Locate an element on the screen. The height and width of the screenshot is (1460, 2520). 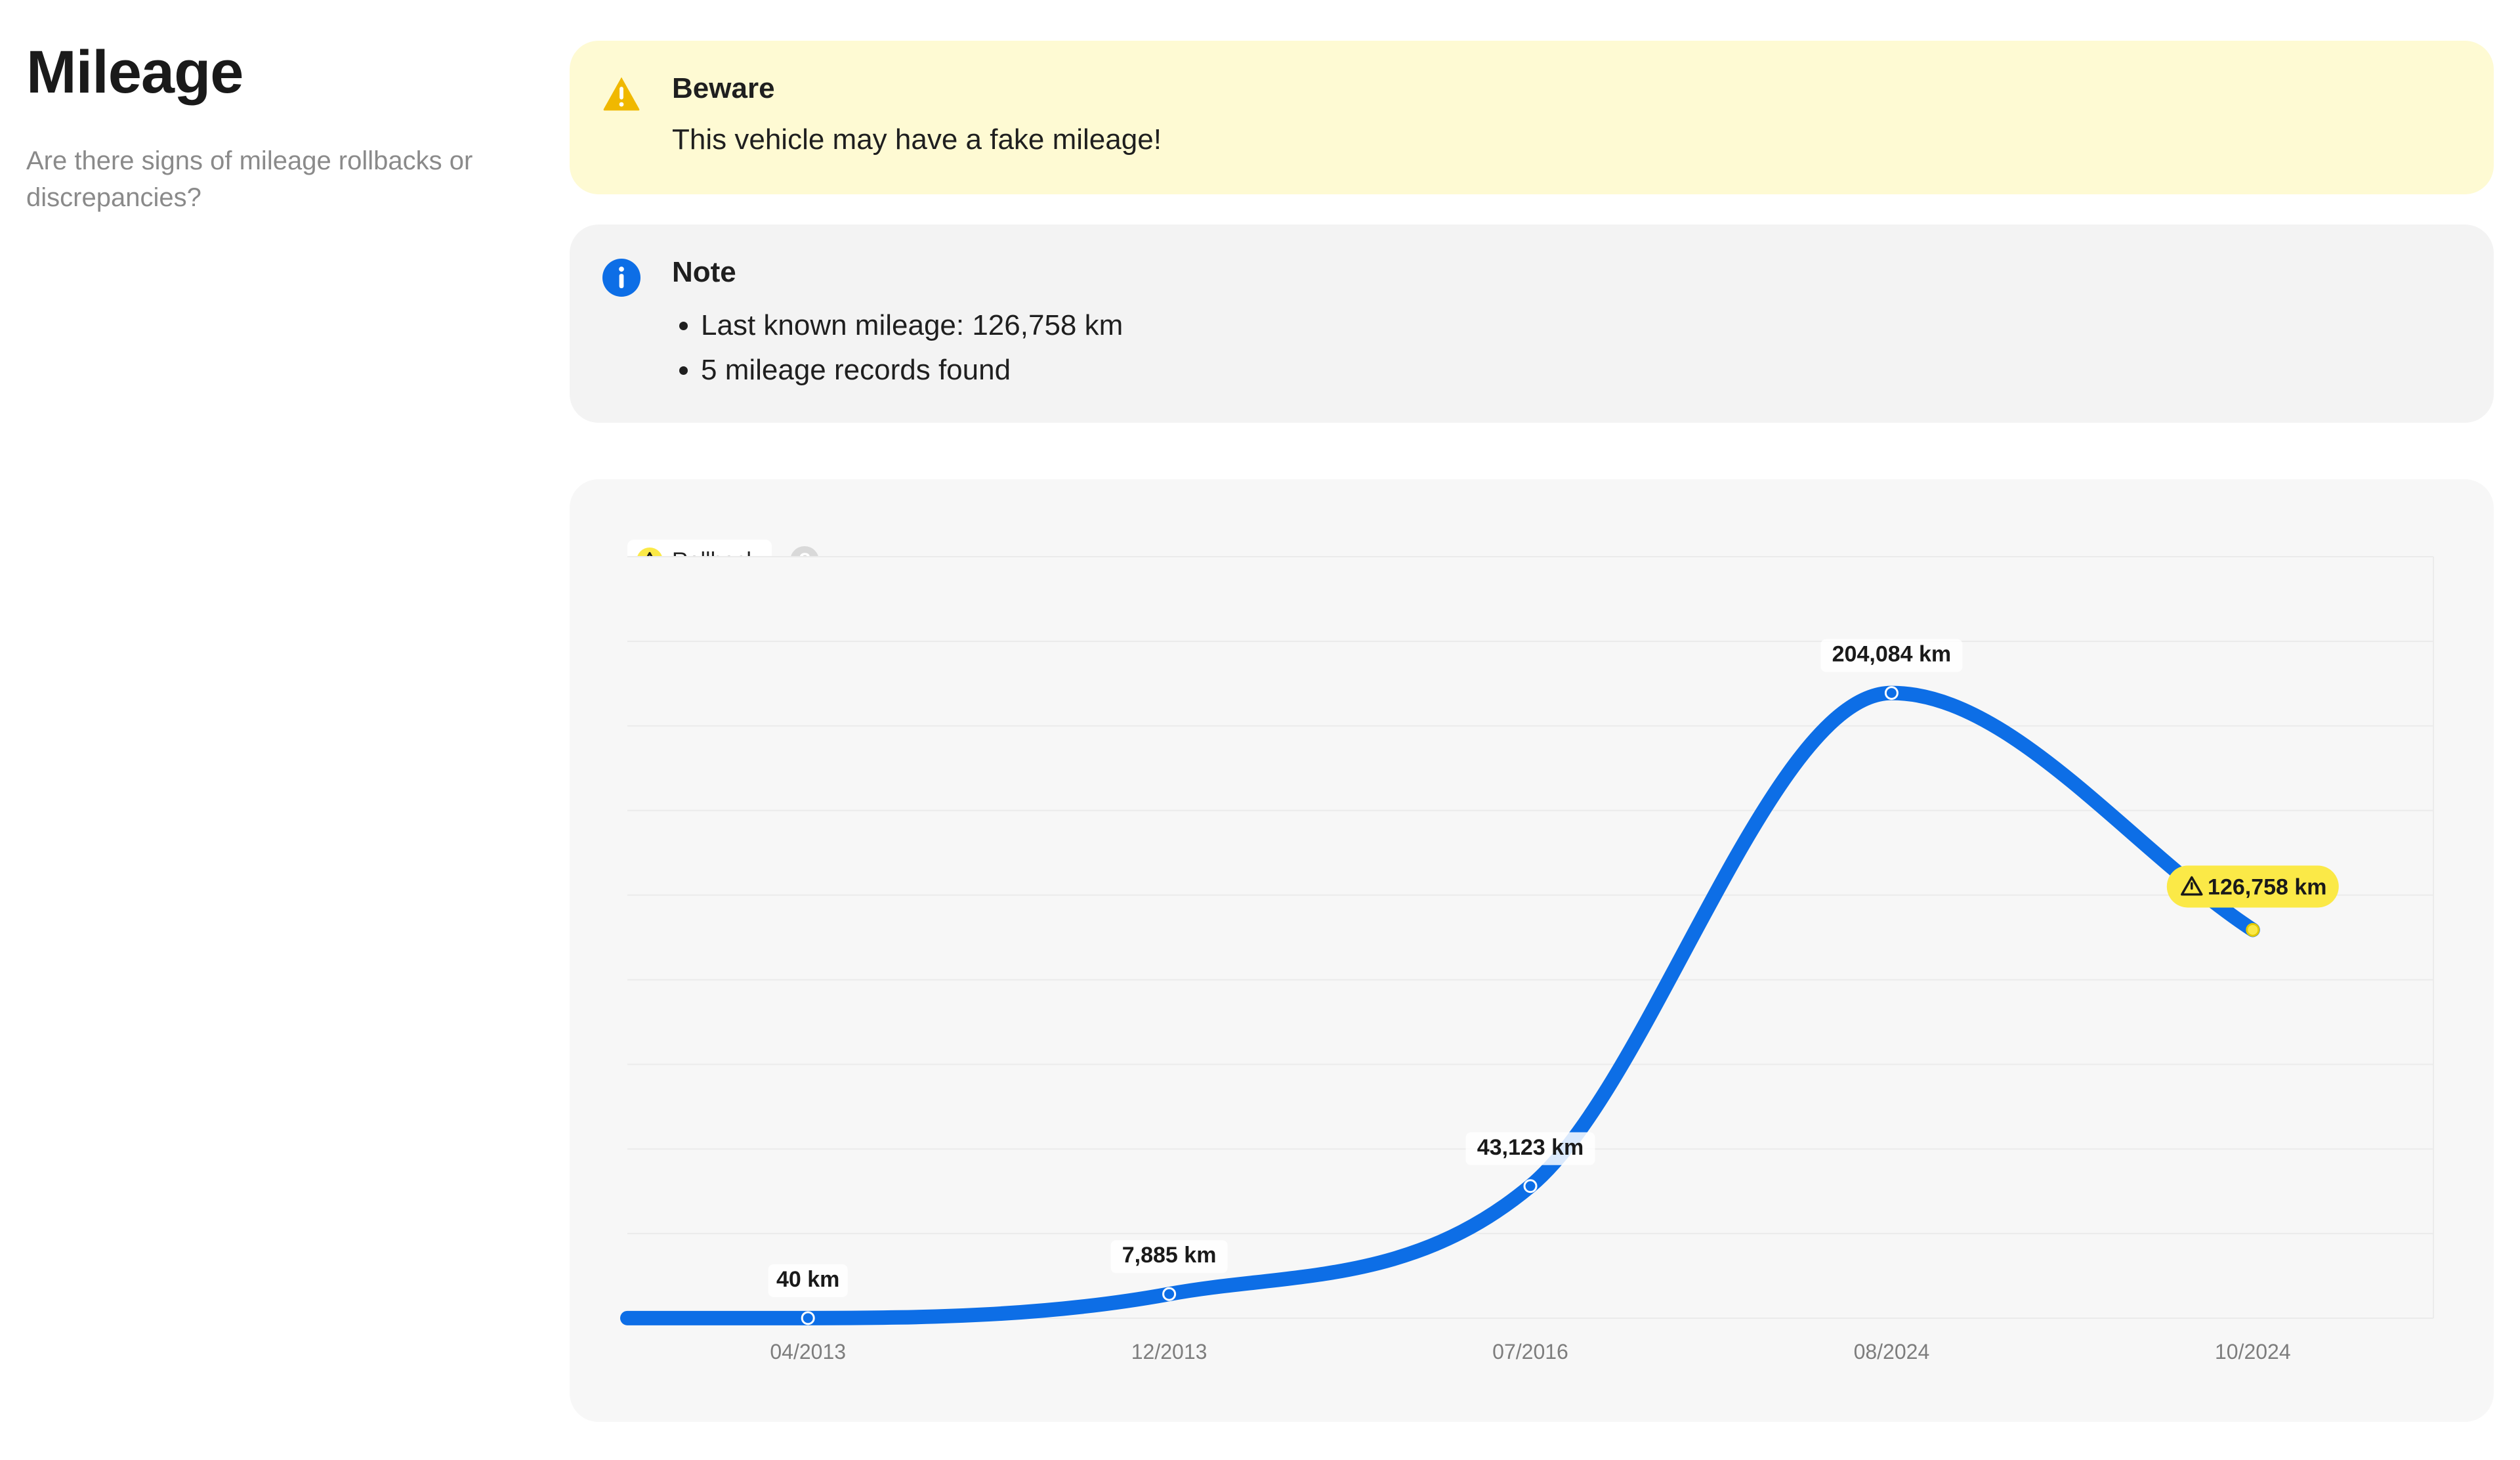
x-tick-label: 08/2024 is located at coordinates (1892, 1351).